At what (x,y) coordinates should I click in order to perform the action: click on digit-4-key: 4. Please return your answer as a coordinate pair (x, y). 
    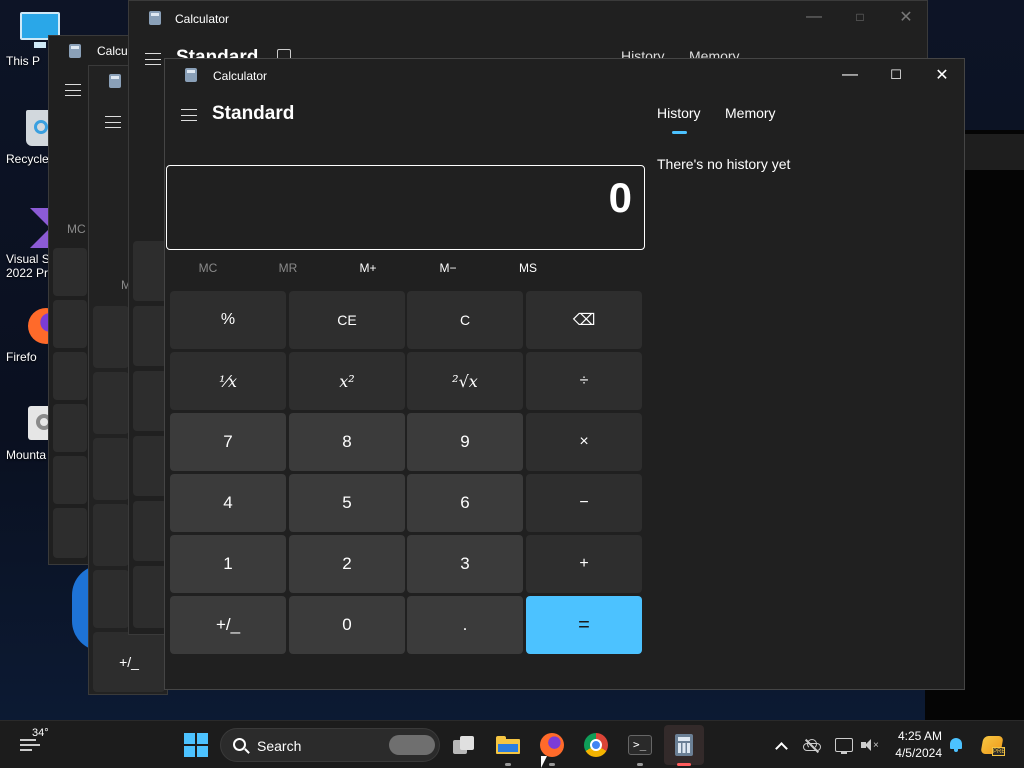
    Looking at the image, I should click on (228, 503).